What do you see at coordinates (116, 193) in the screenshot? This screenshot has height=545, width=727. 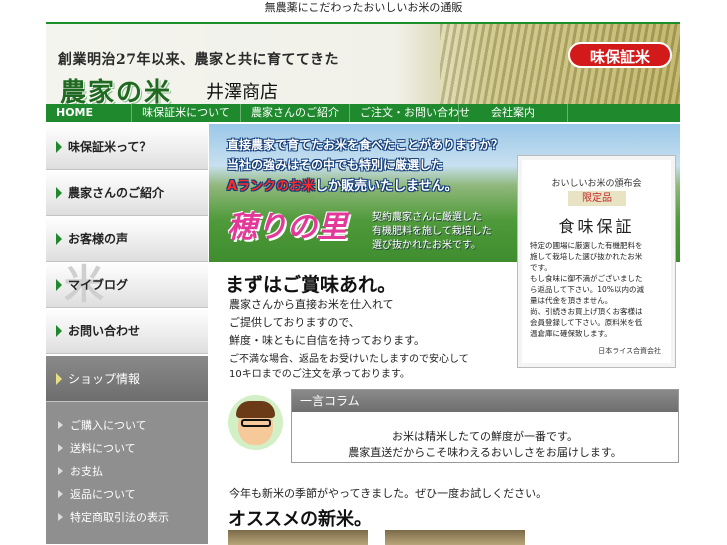 I see `sidebar-item-label: 農家さんのご紹介` at bounding box center [116, 193].